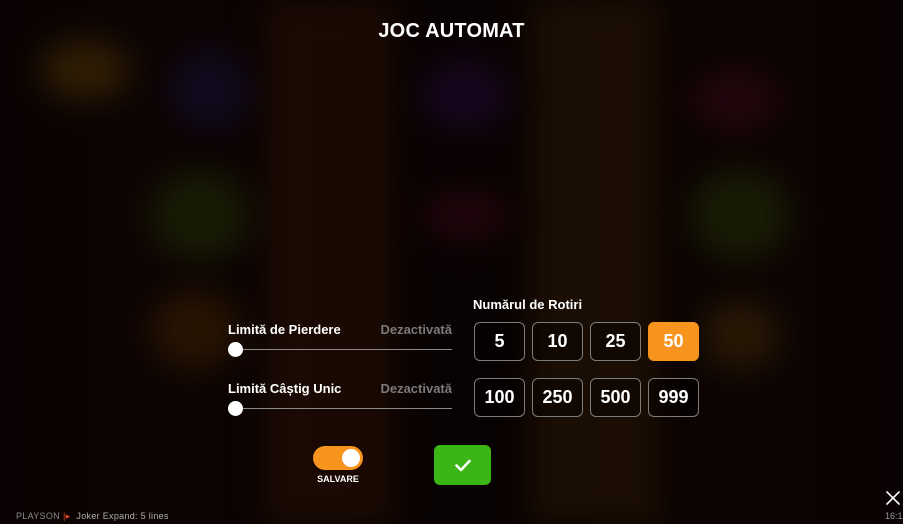 The height and width of the screenshot is (524, 903). What do you see at coordinates (343, 408) in the screenshot?
I see `win-limit-slider-track` at bounding box center [343, 408].